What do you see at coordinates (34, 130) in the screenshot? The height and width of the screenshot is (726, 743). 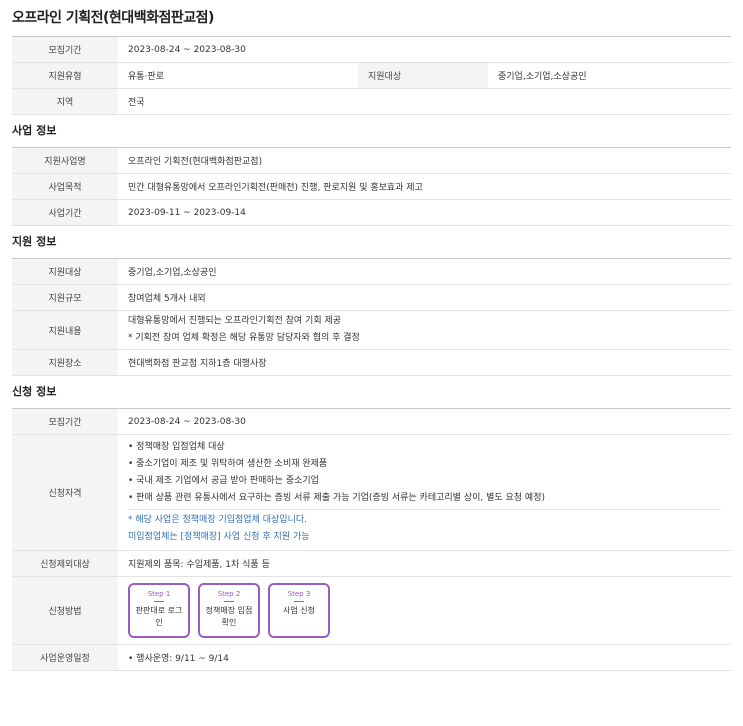 I see `business-section-title: 사업 정보` at bounding box center [34, 130].